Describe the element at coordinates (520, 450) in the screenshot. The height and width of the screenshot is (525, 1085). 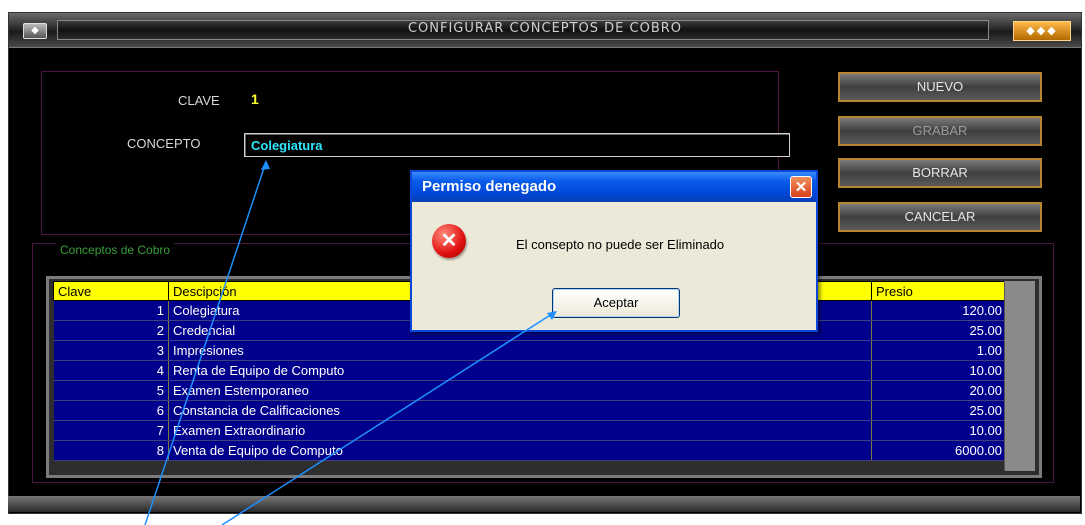
I see `cell-descripcion: Venta de Equipo de Computo` at that location.